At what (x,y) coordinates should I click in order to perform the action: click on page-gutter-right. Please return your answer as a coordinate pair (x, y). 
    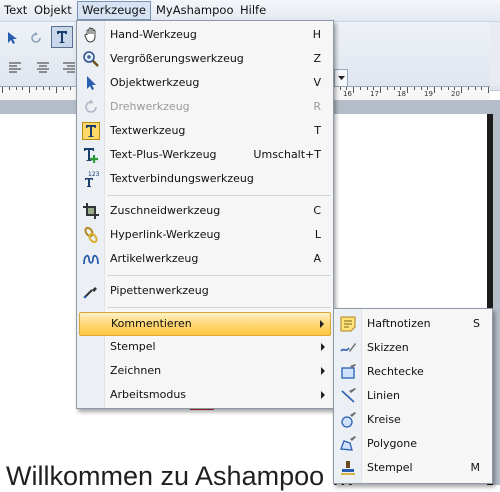
    Looking at the image, I should click on (496, 299).